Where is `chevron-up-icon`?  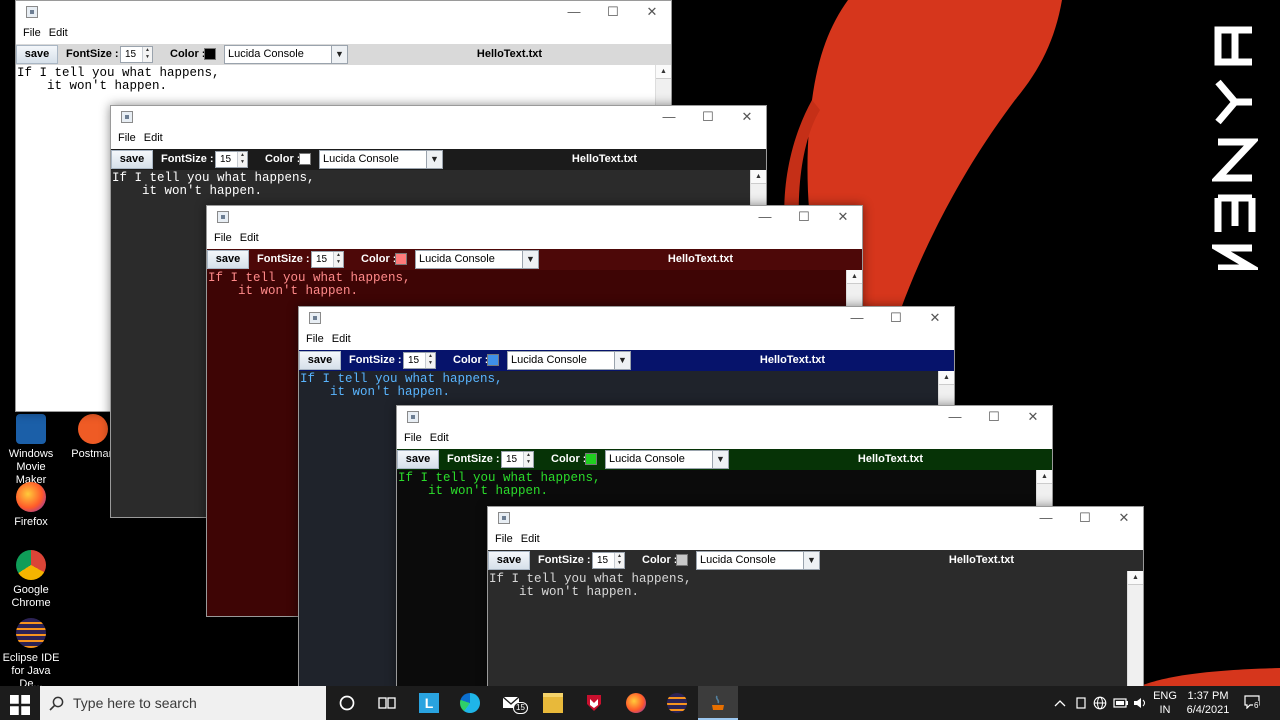 chevron-up-icon is located at coordinates (1060, 703).